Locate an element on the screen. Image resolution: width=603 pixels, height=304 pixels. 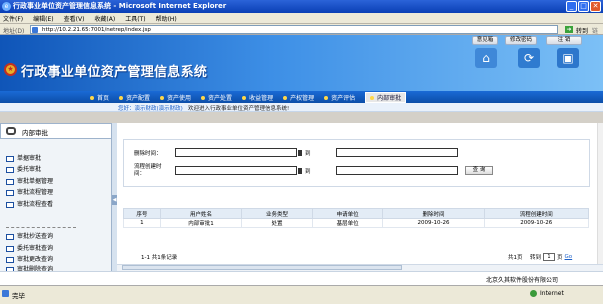
table-header-row: 序号 用户姓名 业务类型 申请单位 删除时间 流程创建时间 is located at coordinates (356, 213).